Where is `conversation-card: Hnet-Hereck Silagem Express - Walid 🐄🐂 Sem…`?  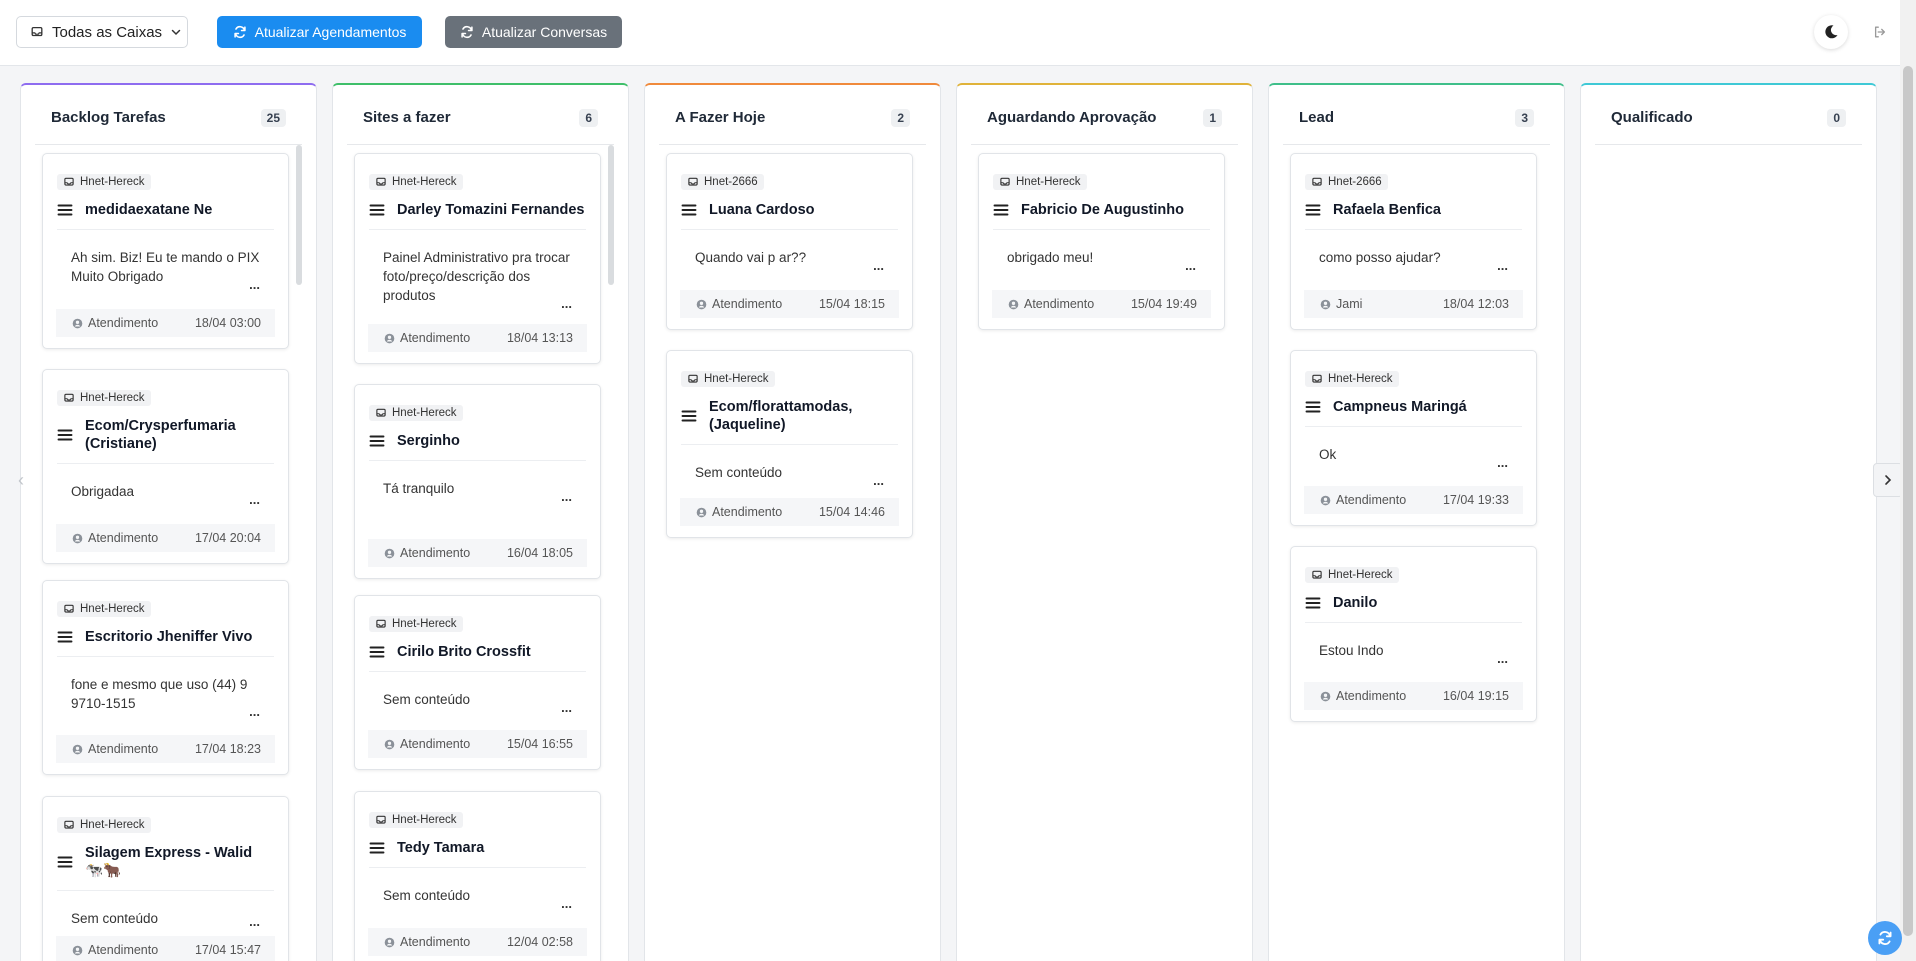 conversation-card: Hnet-Hereck Silagem Express - Walid 🐄🐂 Sem… is located at coordinates (165, 878).